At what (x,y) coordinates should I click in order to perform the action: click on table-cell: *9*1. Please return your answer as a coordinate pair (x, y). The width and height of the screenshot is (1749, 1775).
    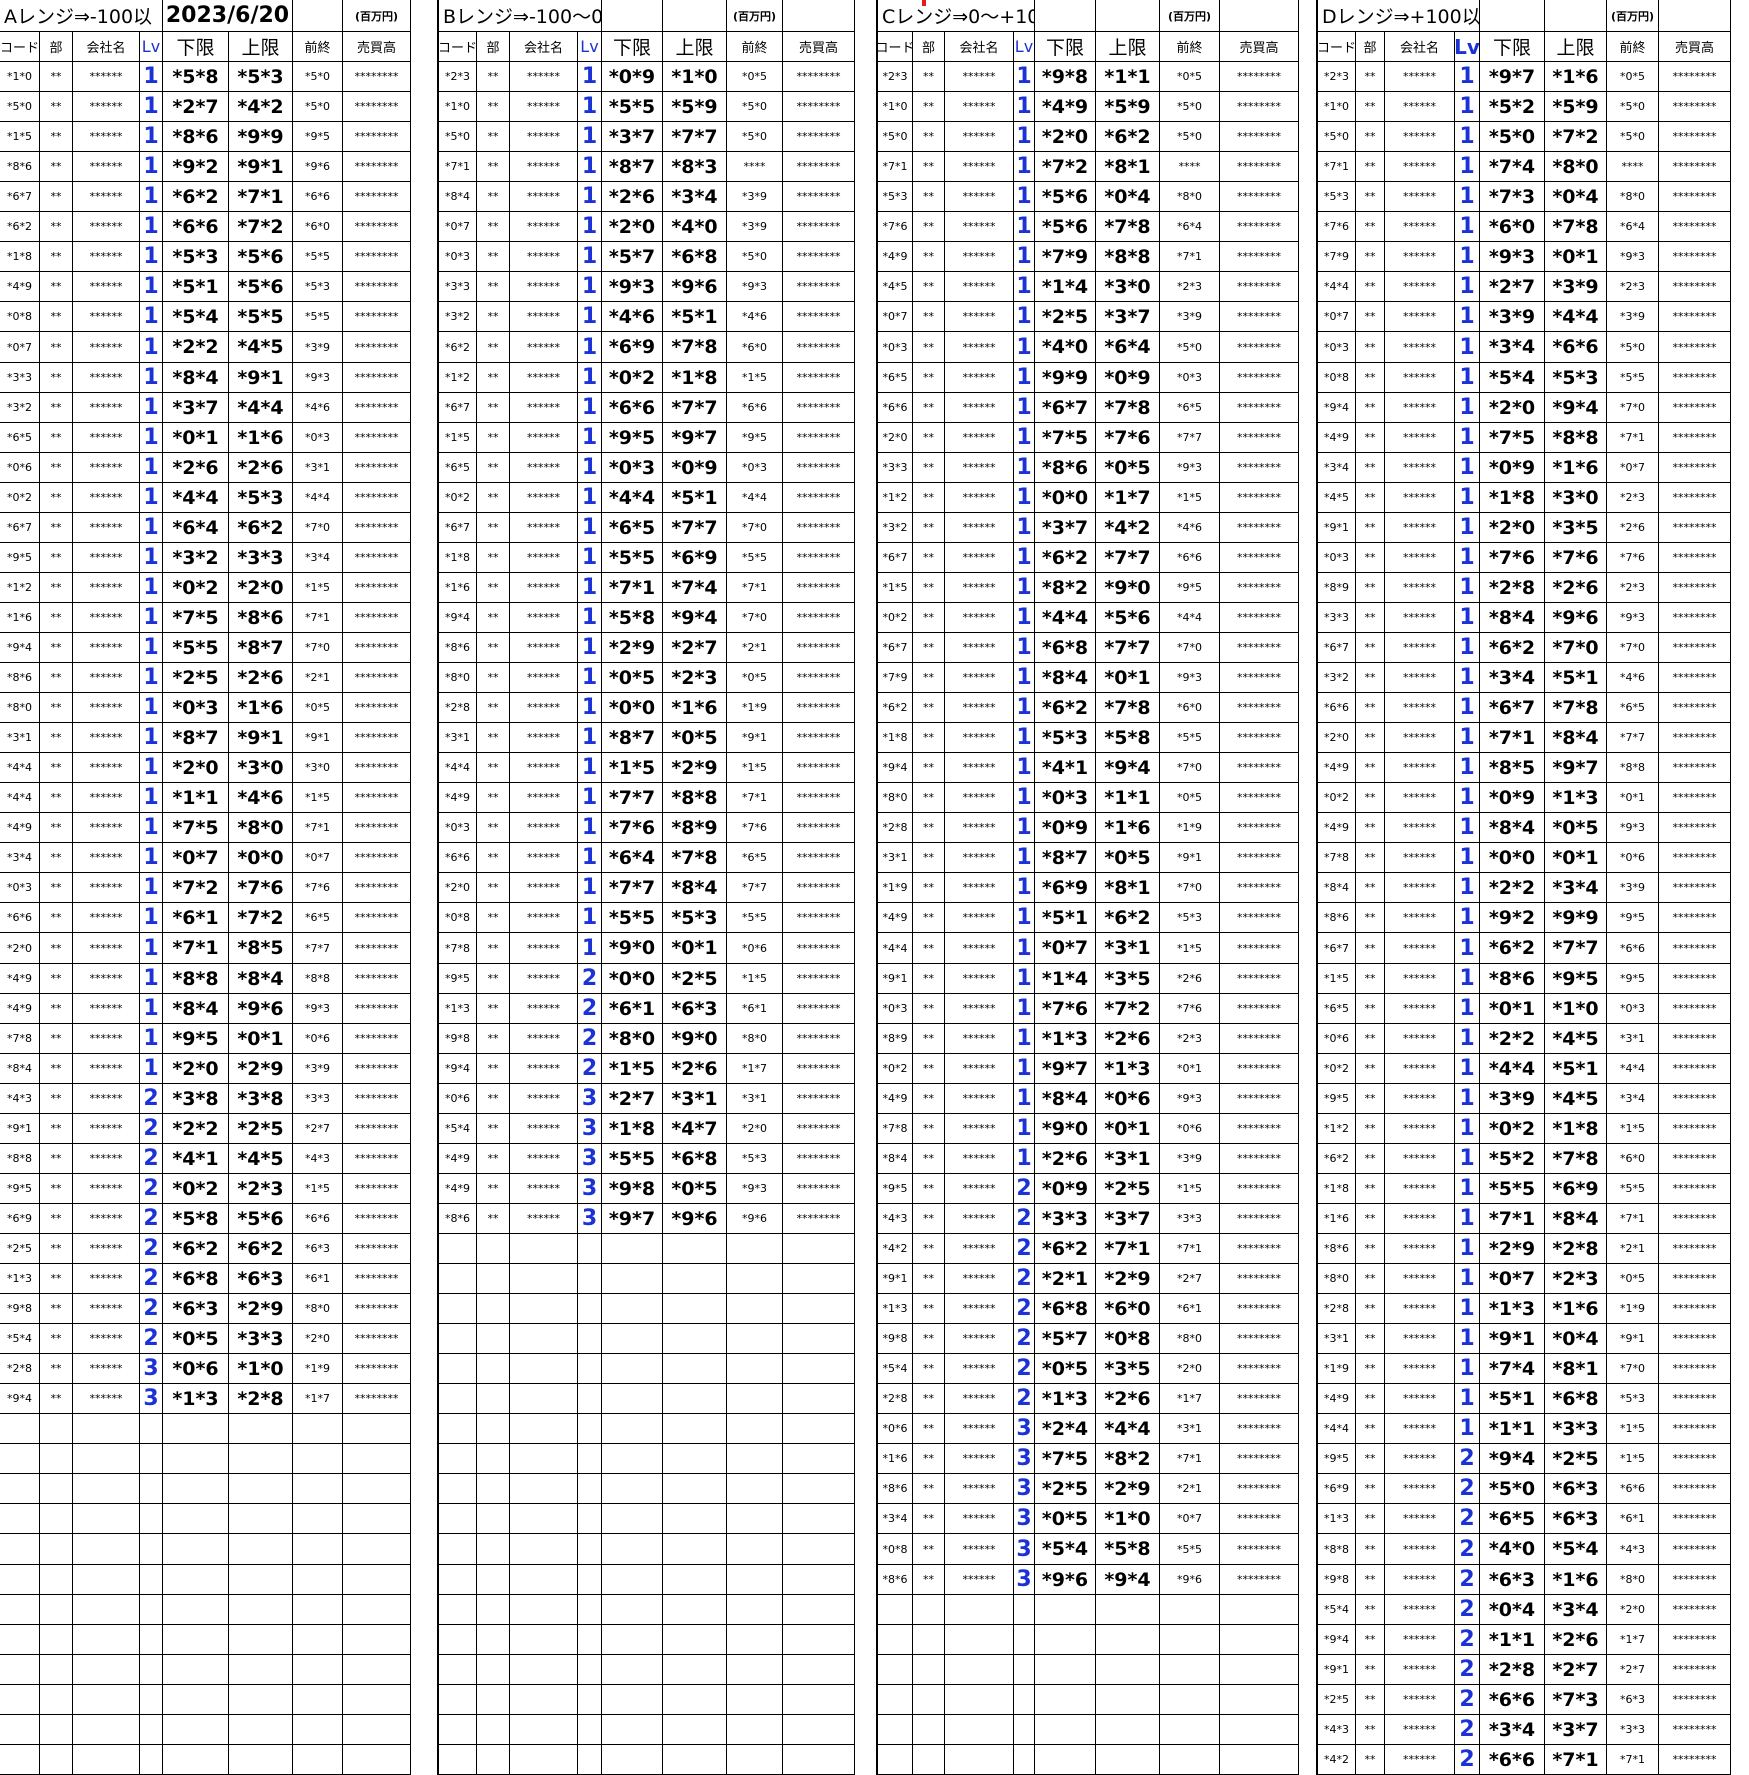
    Looking at the image, I should click on (894, 1279).